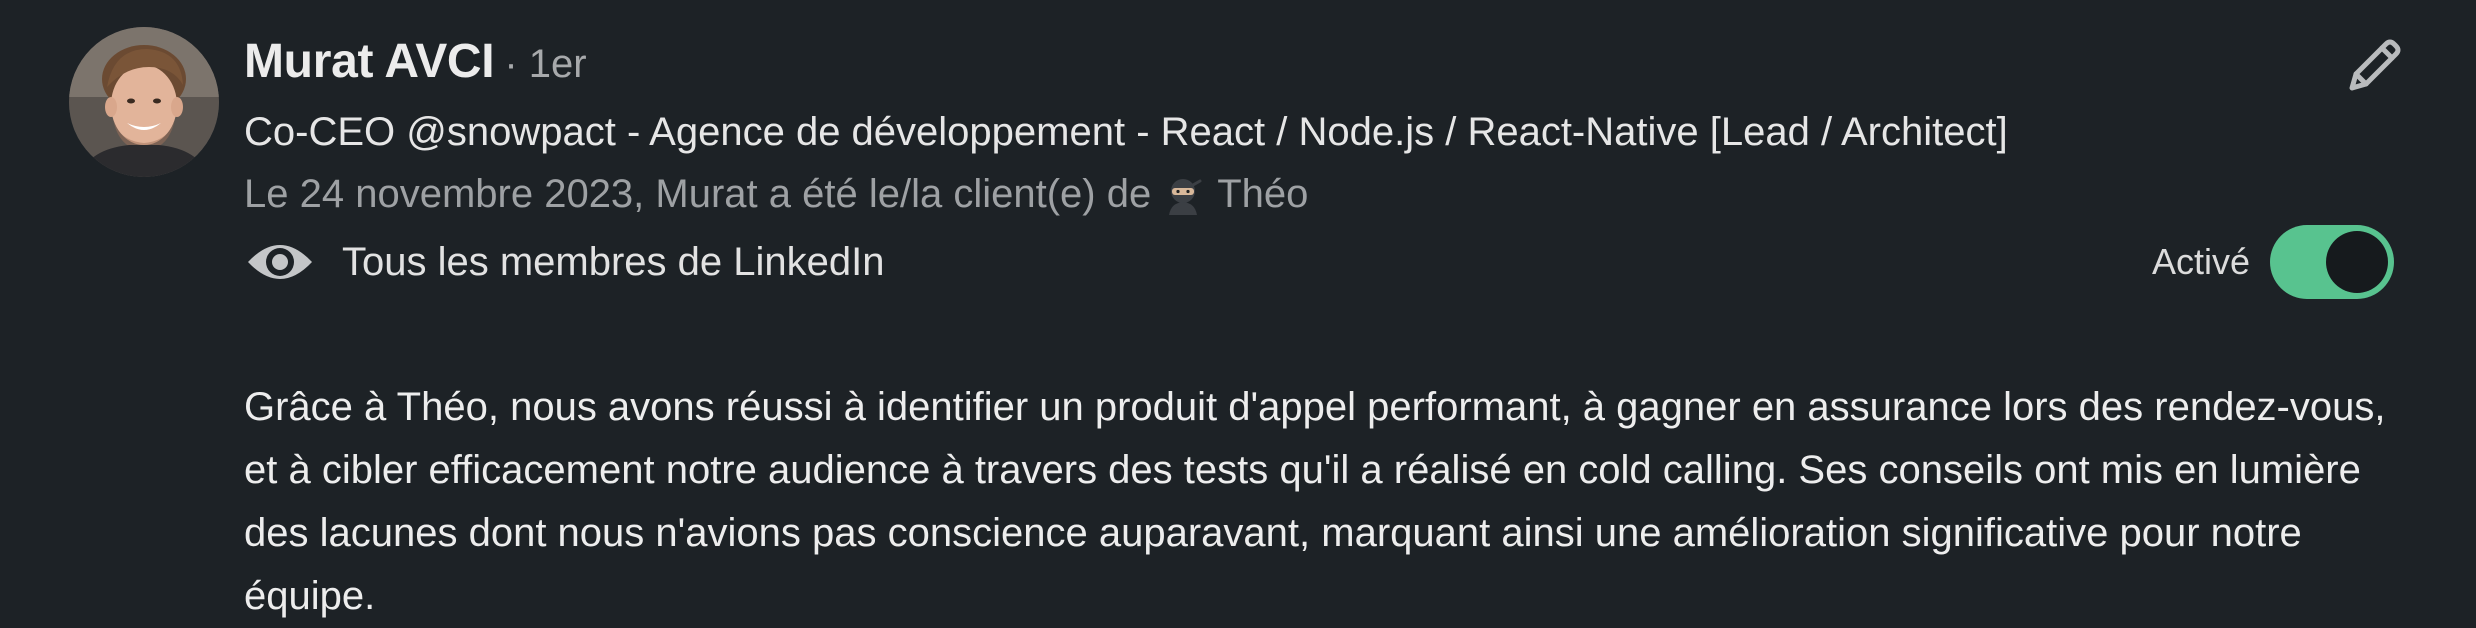 This screenshot has width=2476, height=628. I want to click on visibility-label: Tous les membres de LinkedIn, so click(613, 261).